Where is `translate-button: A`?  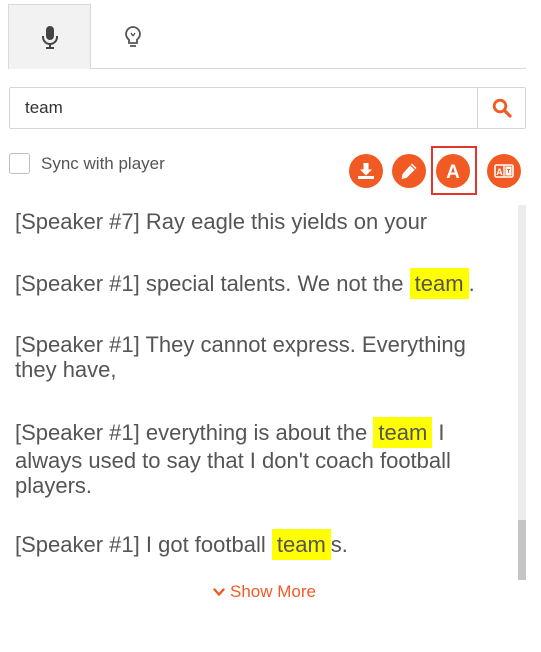
translate-button: A is located at coordinates (504, 171).